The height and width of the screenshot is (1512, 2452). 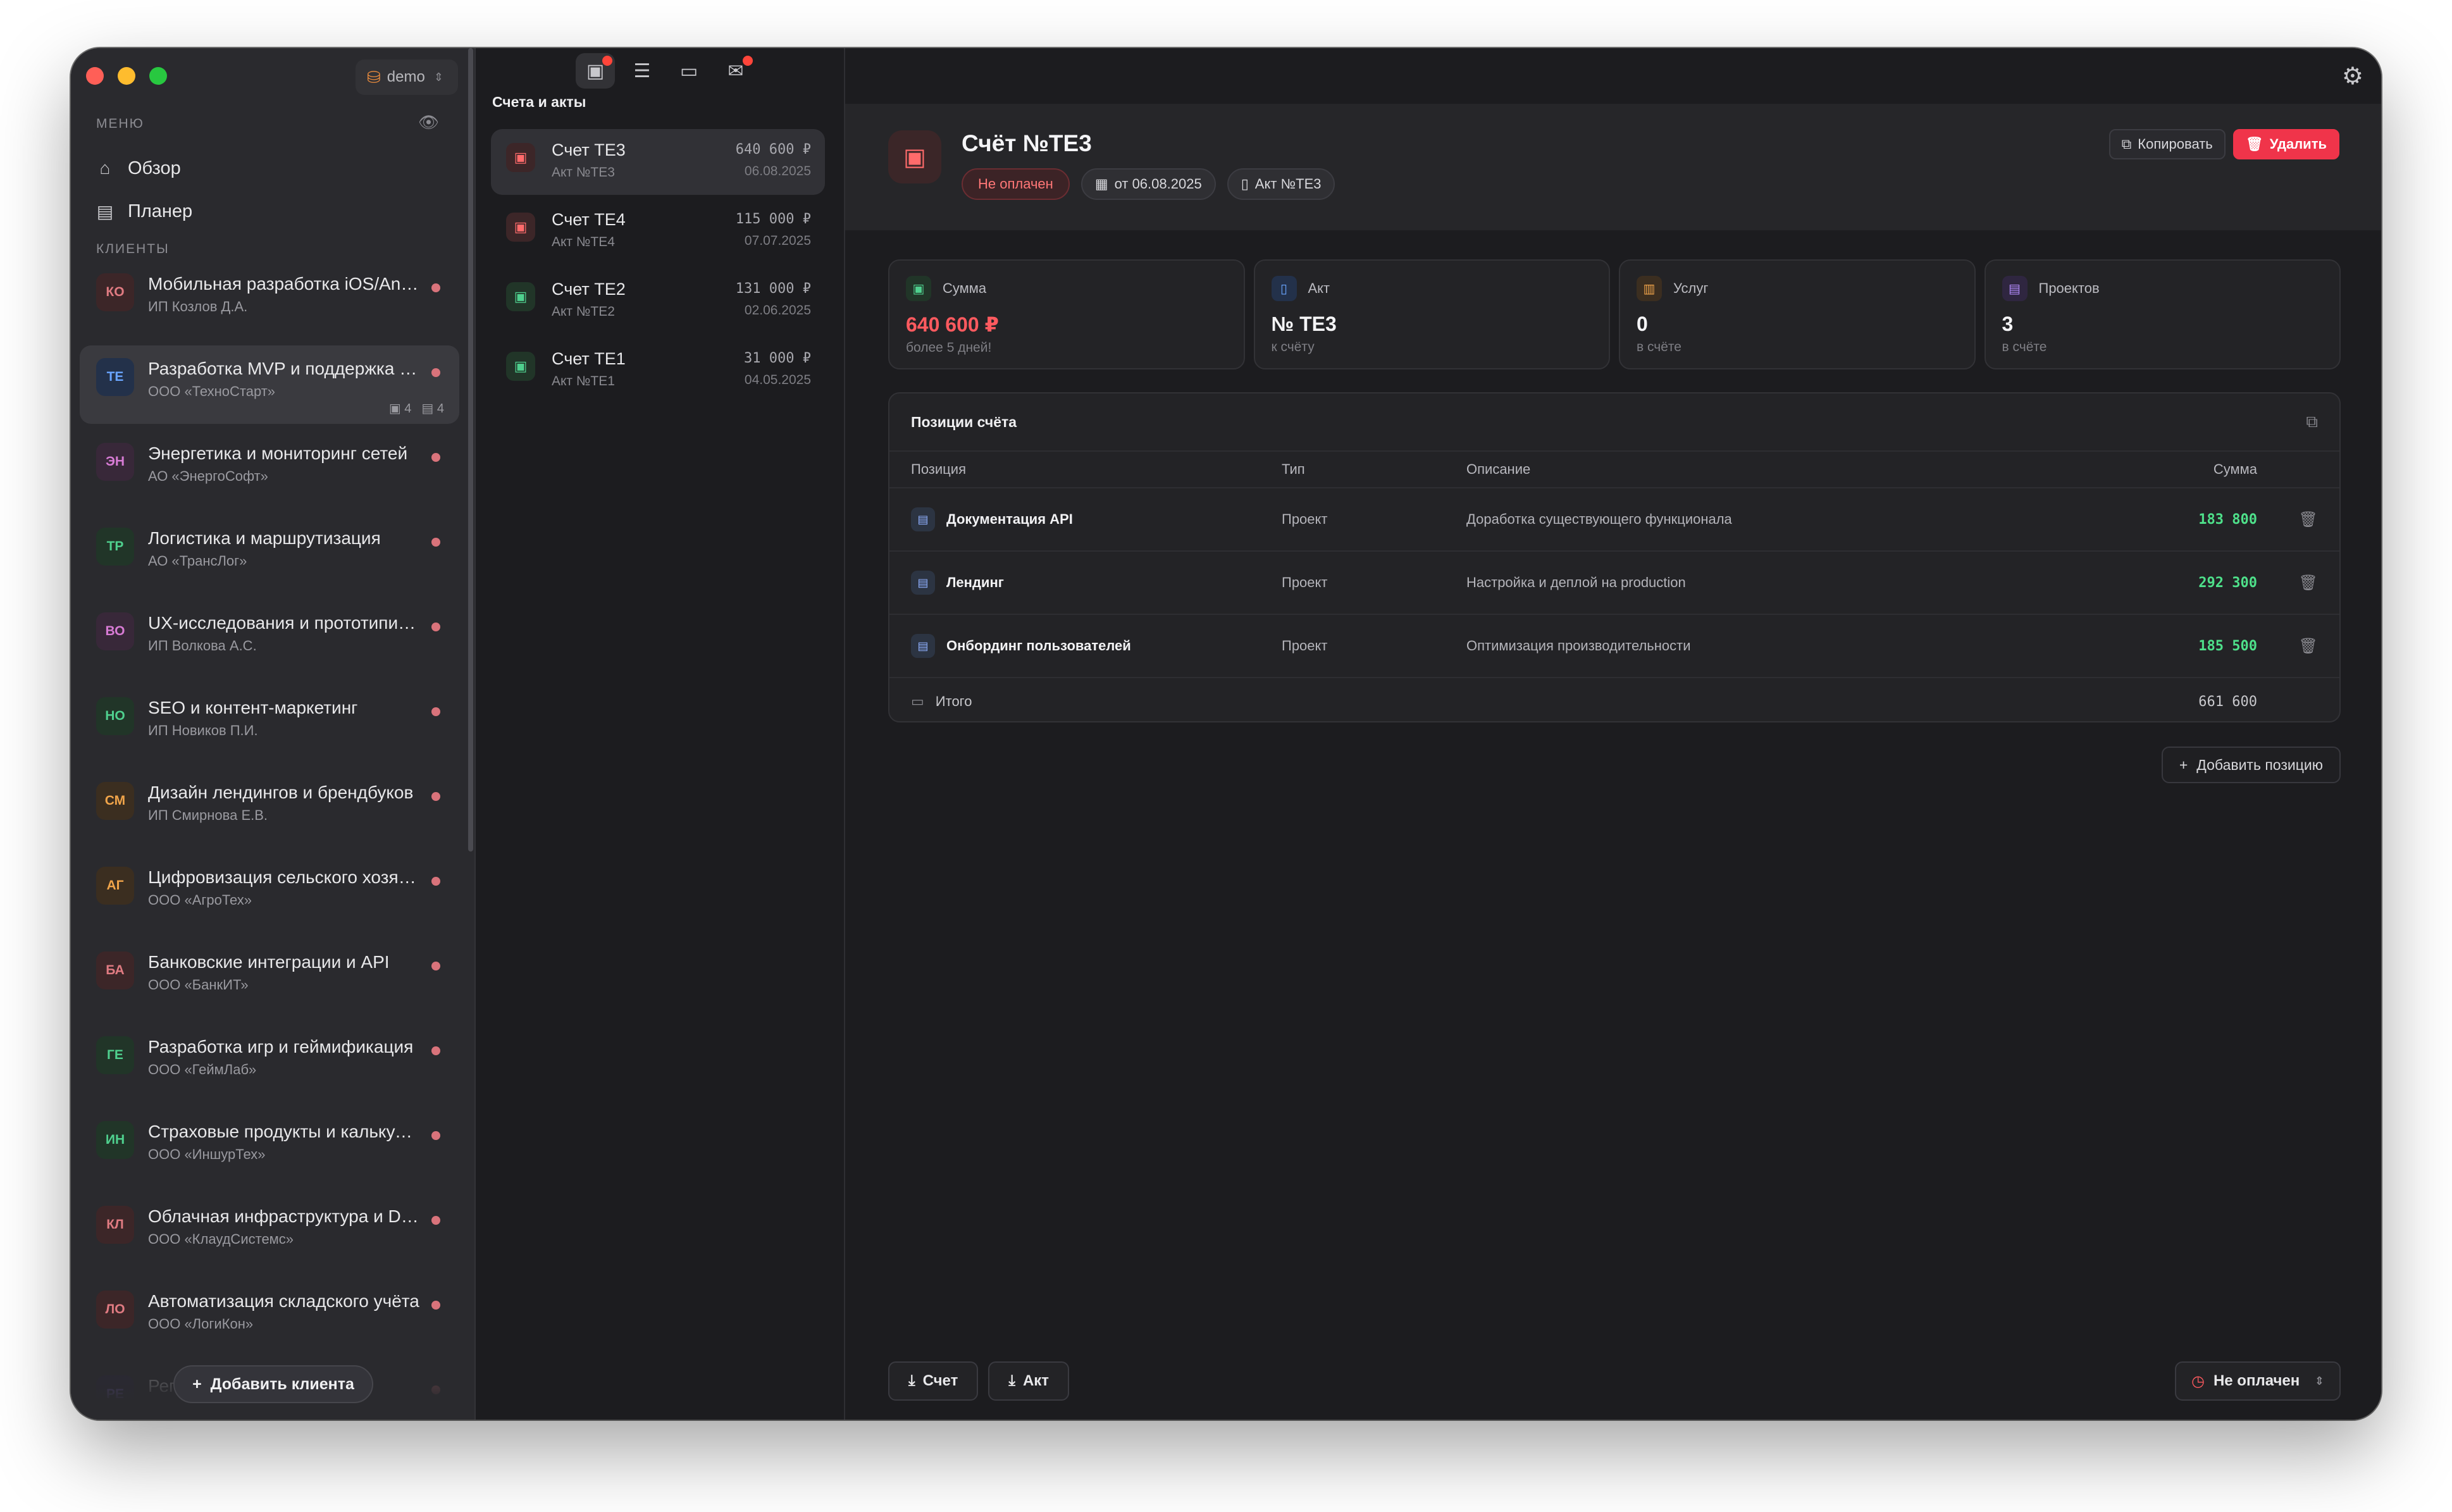 What do you see at coordinates (264, 538) in the screenshot?
I see `client-name: Логистика и маршрутизация` at bounding box center [264, 538].